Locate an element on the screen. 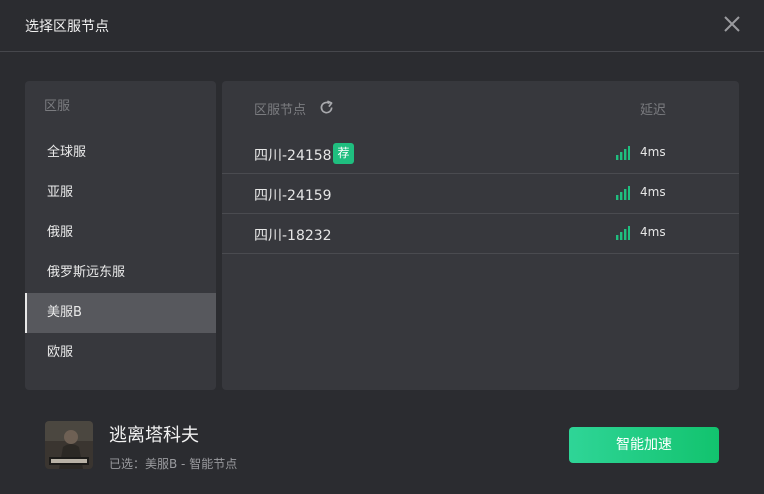 This screenshot has width=764, height=494. smart-accelerate-button: 智能加速 is located at coordinates (644, 445).